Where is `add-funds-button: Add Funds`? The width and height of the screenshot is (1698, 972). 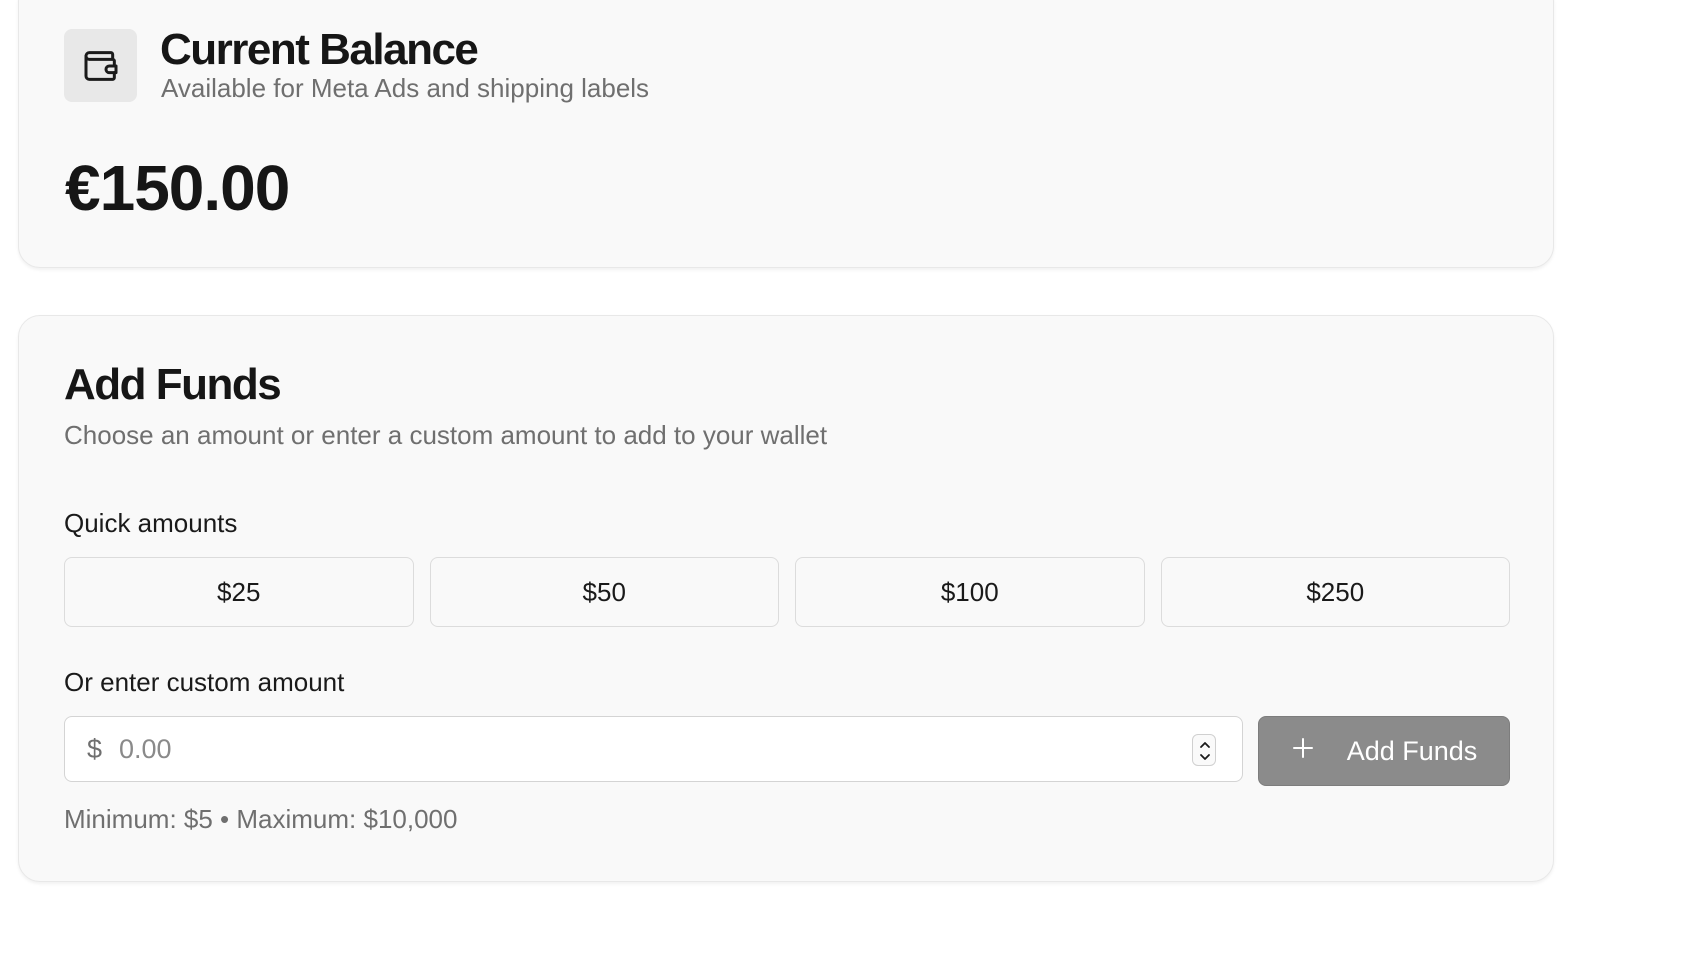 add-funds-button: Add Funds is located at coordinates (1384, 751).